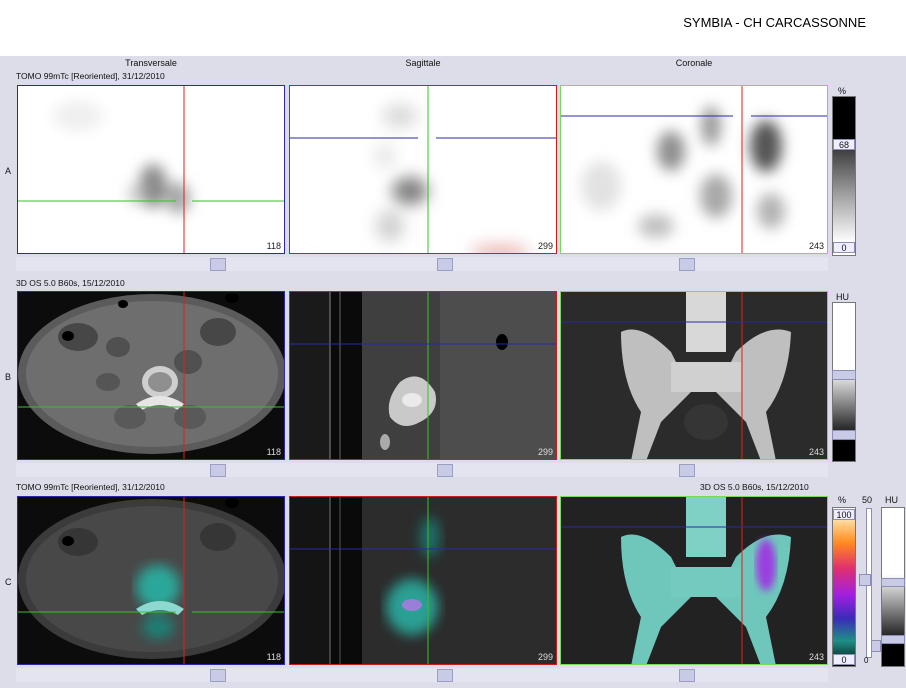 The height and width of the screenshot is (688, 906). I want to click on row-a-series-info: TOMO 99mTc [Reoriented], 31/12/2010, so click(90, 76).